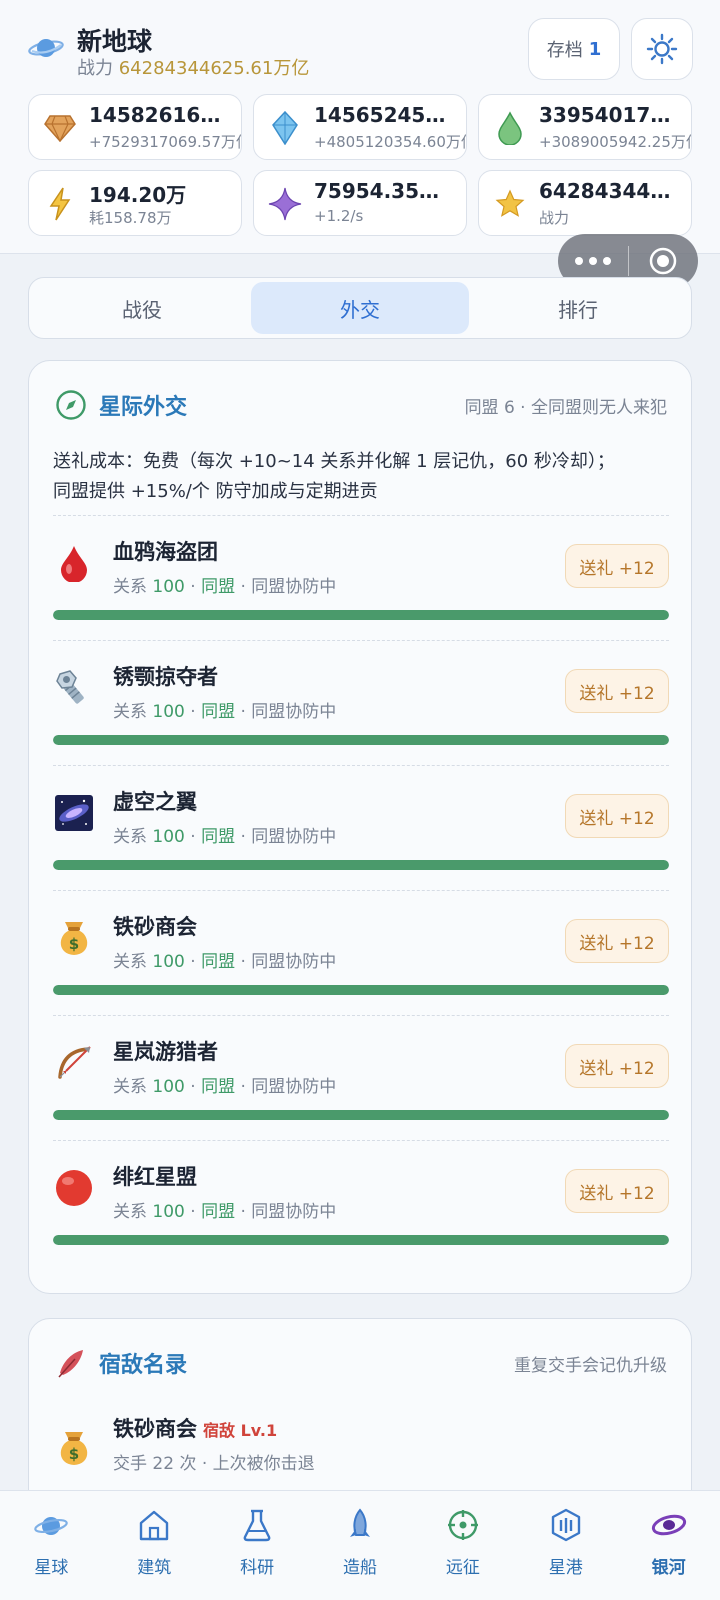  I want to click on section-tabs: 战役 外交 排行, so click(360, 308).